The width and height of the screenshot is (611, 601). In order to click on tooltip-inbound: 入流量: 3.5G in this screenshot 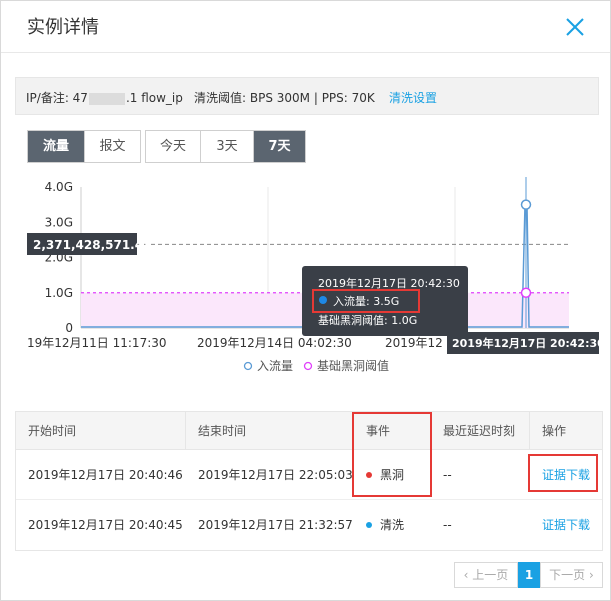, I will do `click(366, 301)`.